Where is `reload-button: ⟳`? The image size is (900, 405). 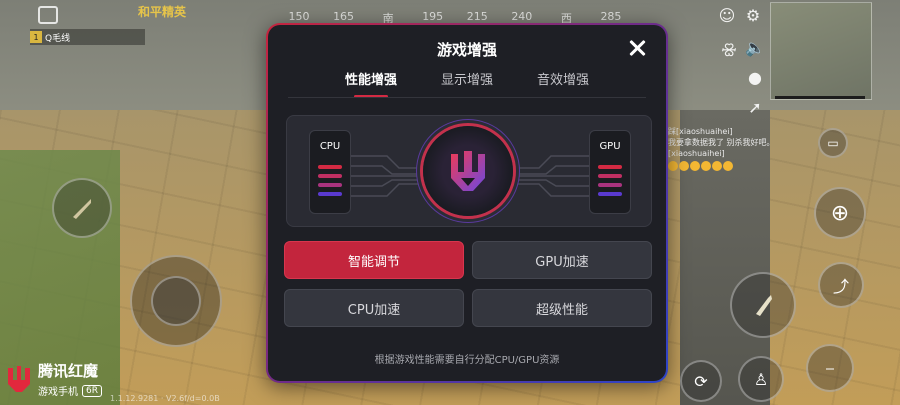 reload-button: ⟳ is located at coordinates (701, 381).